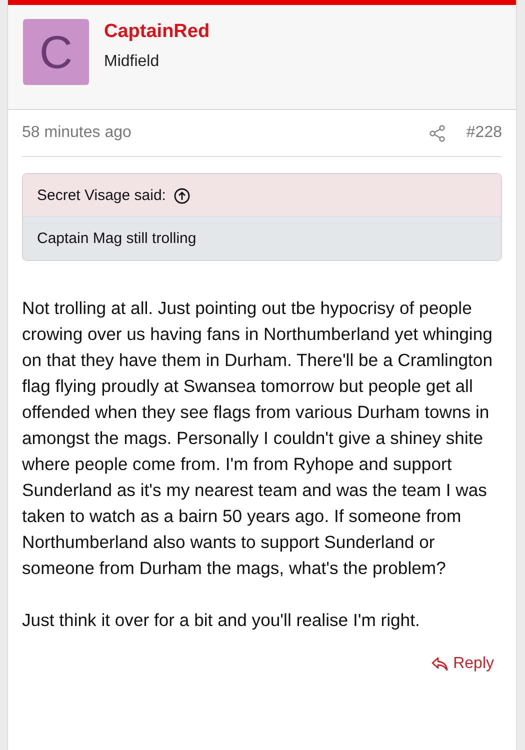 The width and height of the screenshot is (525, 750). What do you see at coordinates (101, 195) in the screenshot?
I see `quote-attribution: Secret Visage said:` at bounding box center [101, 195].